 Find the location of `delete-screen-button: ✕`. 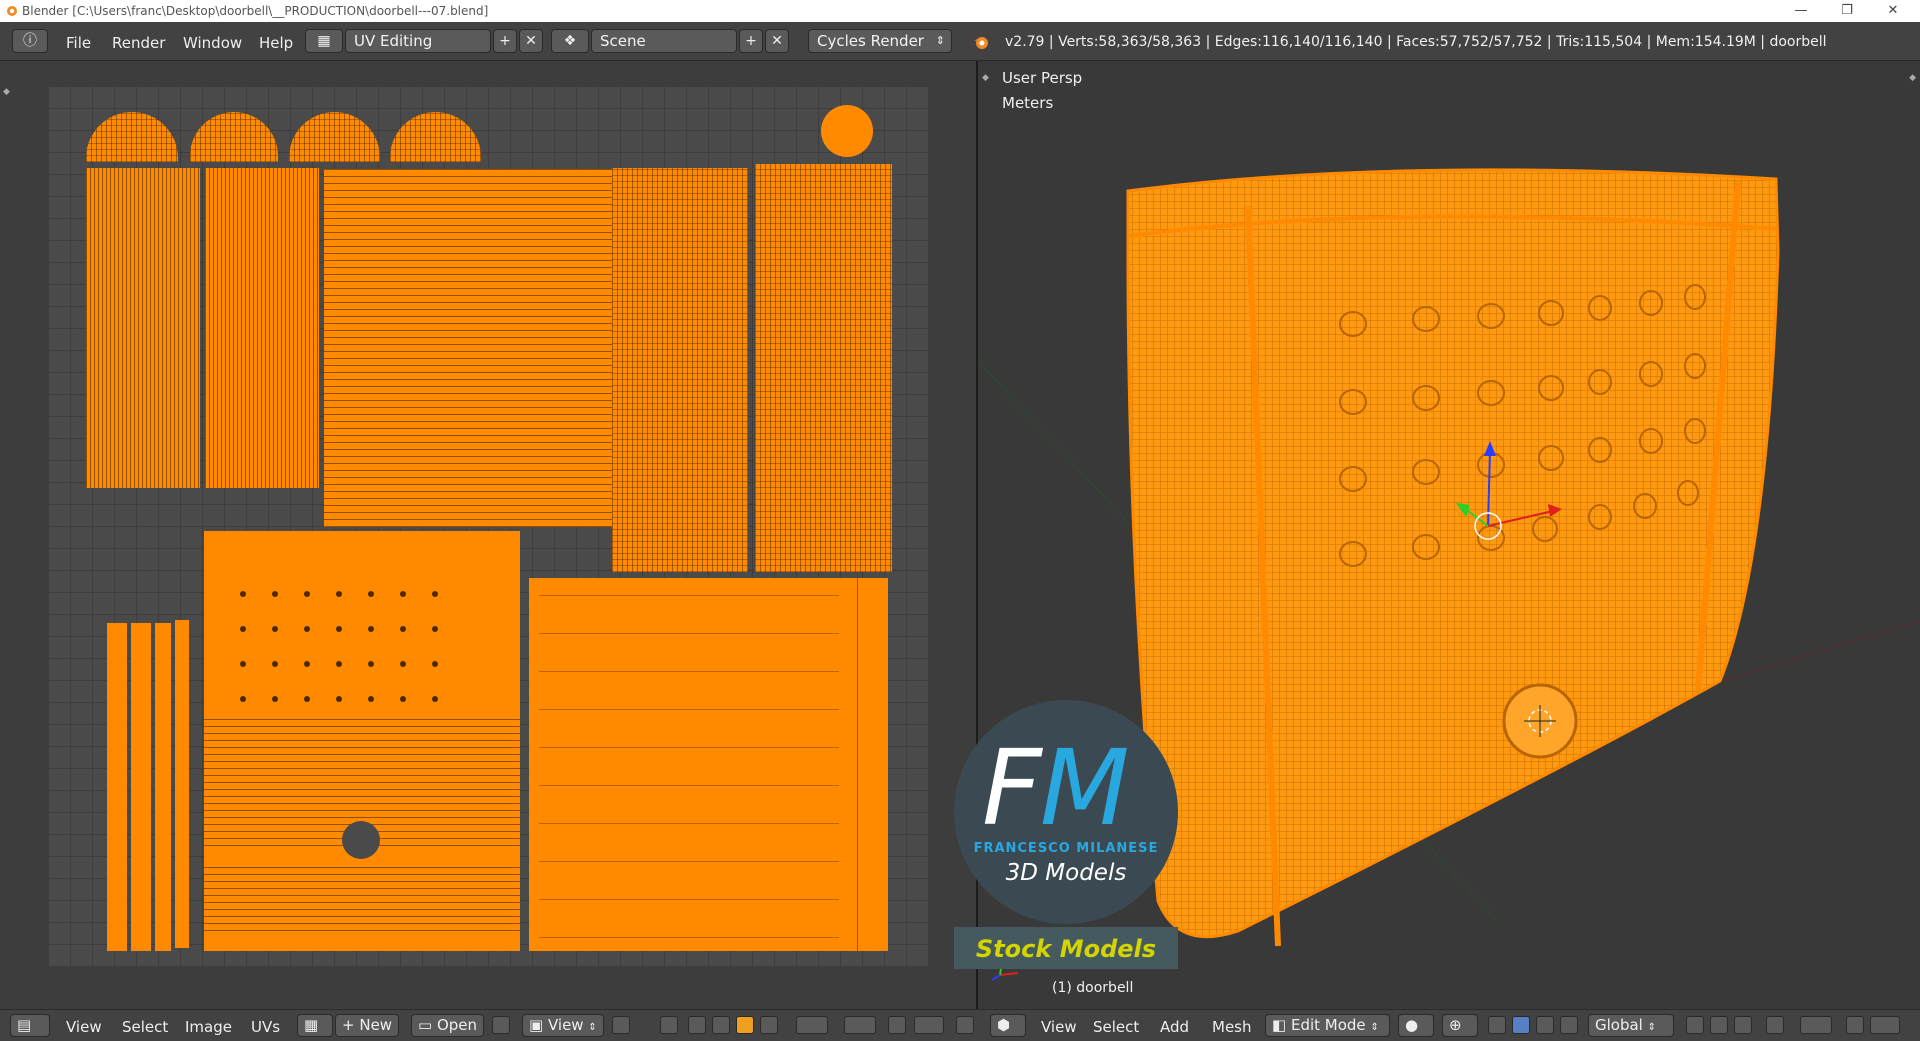

delete-screen-button: ✕ is located at coordinates (531, 41).